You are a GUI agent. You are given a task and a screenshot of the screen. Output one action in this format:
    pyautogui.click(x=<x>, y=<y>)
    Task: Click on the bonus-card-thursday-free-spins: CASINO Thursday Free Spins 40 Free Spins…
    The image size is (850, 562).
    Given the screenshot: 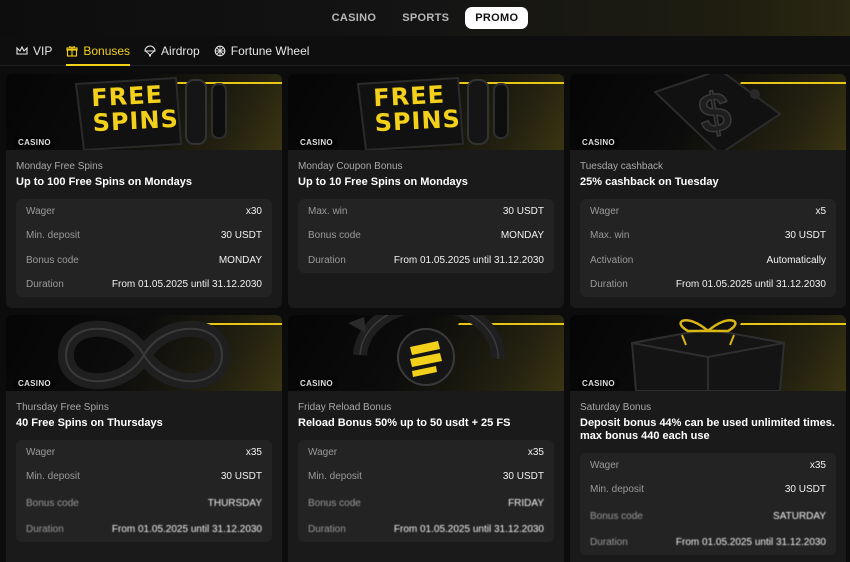 What is the action you would take?
    pyautogui.click(x=144, y=438)
    